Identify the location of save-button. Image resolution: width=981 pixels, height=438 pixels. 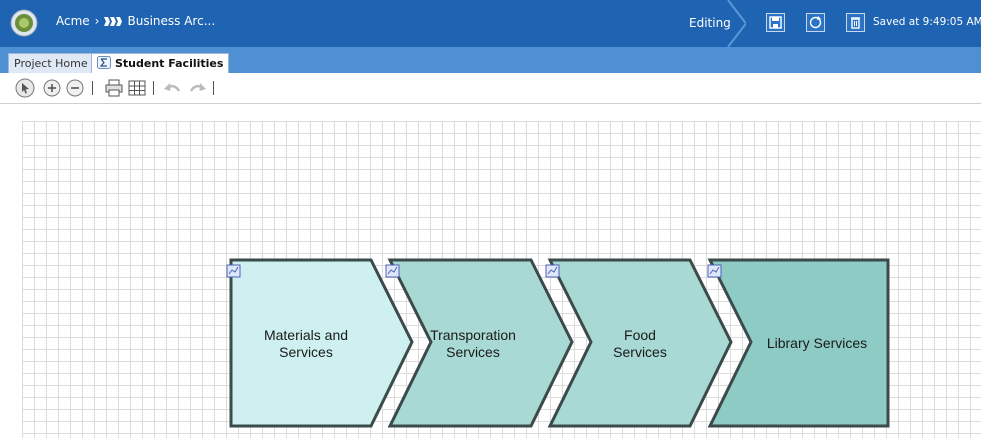
(775, 22).